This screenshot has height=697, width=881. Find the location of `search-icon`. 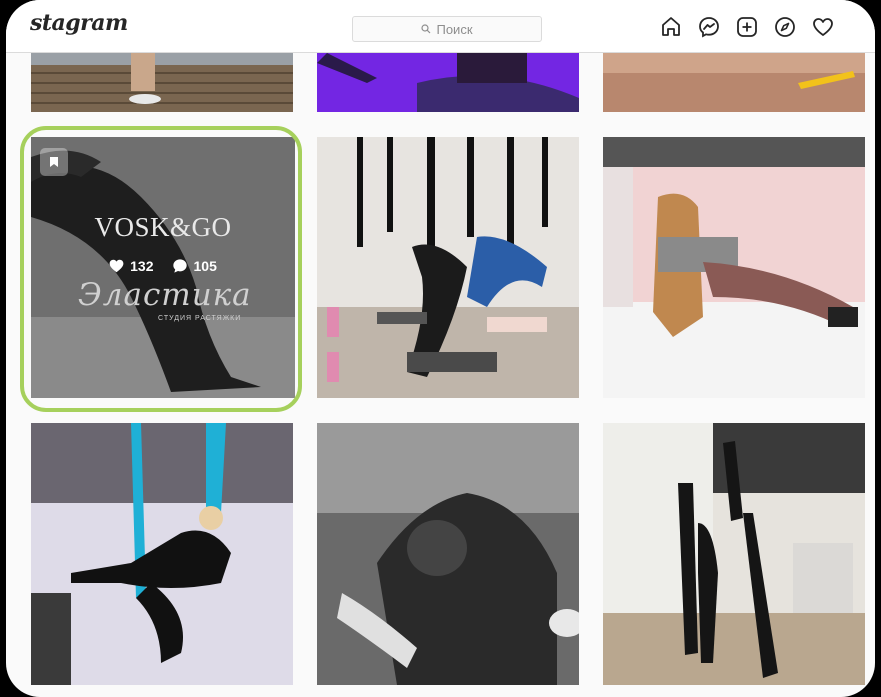

search-icon is located at coordinates (426, 29).